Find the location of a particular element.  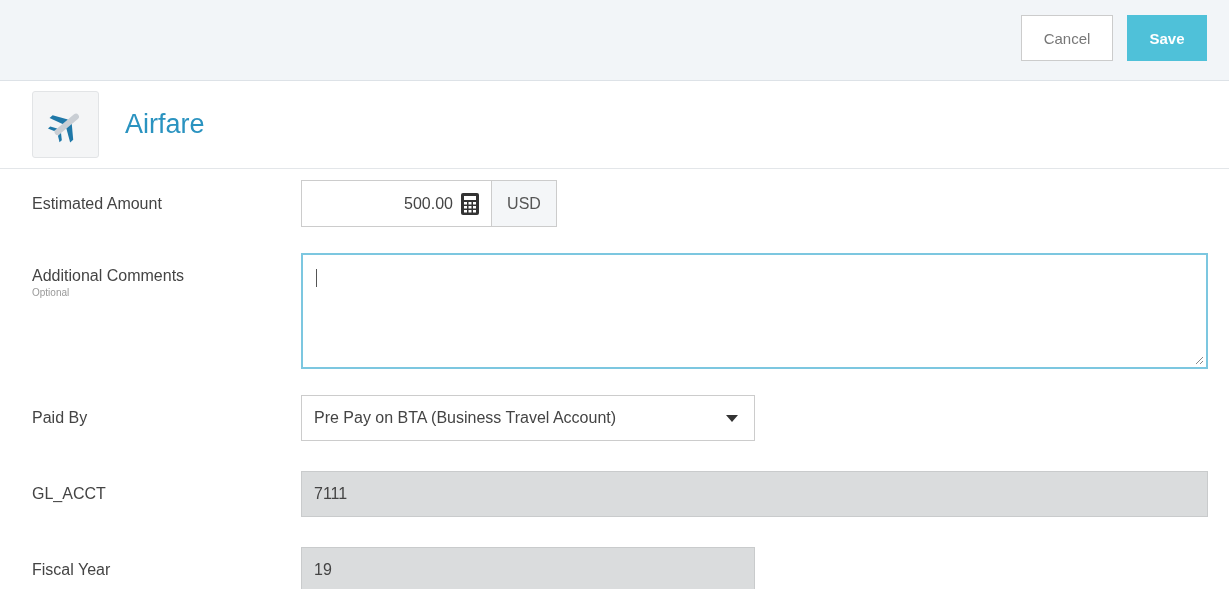

readonly-field: 19 is located at coordinates (528, 568).